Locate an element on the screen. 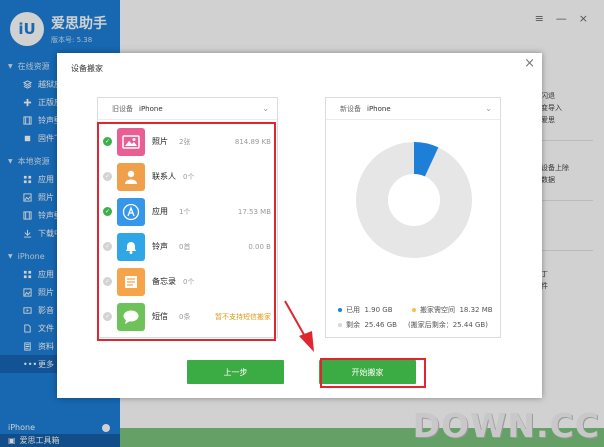 The image size is (604, 447). legend-label: 已用 is located at coordinates (353, 310).